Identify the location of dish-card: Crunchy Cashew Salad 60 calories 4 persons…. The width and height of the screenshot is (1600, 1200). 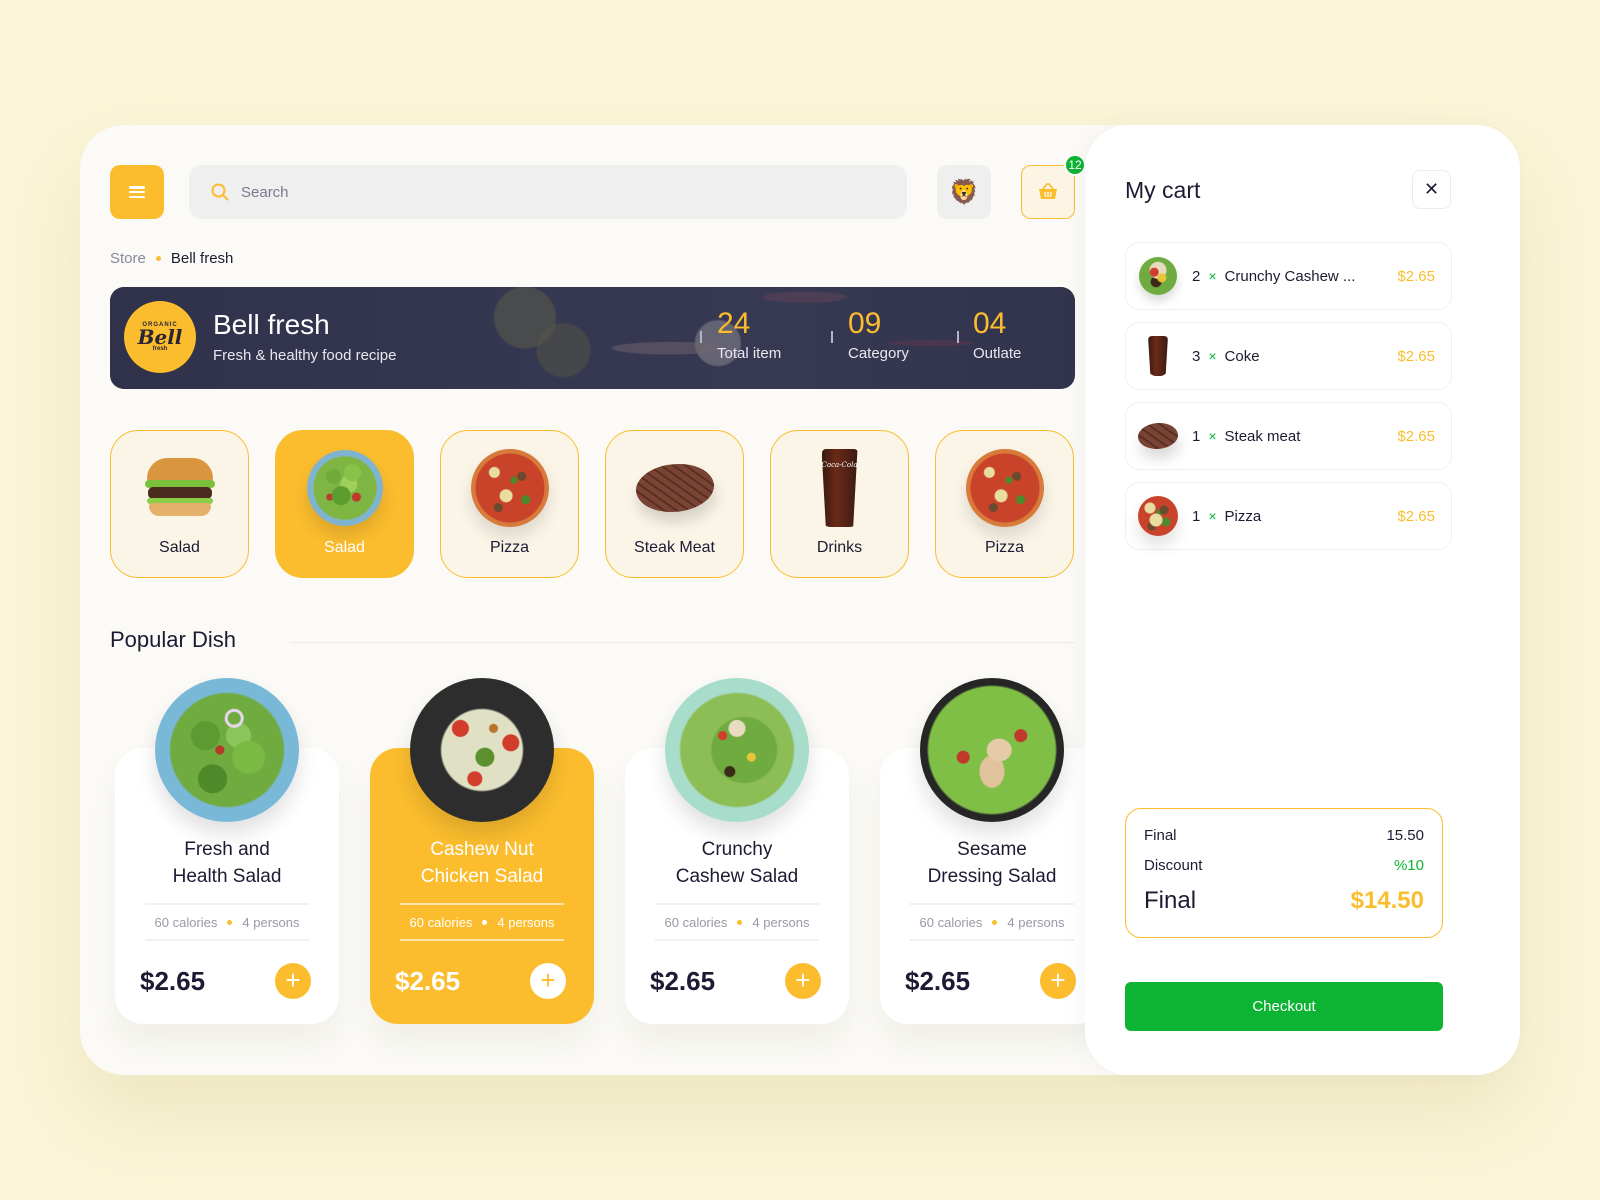
(737, 851).